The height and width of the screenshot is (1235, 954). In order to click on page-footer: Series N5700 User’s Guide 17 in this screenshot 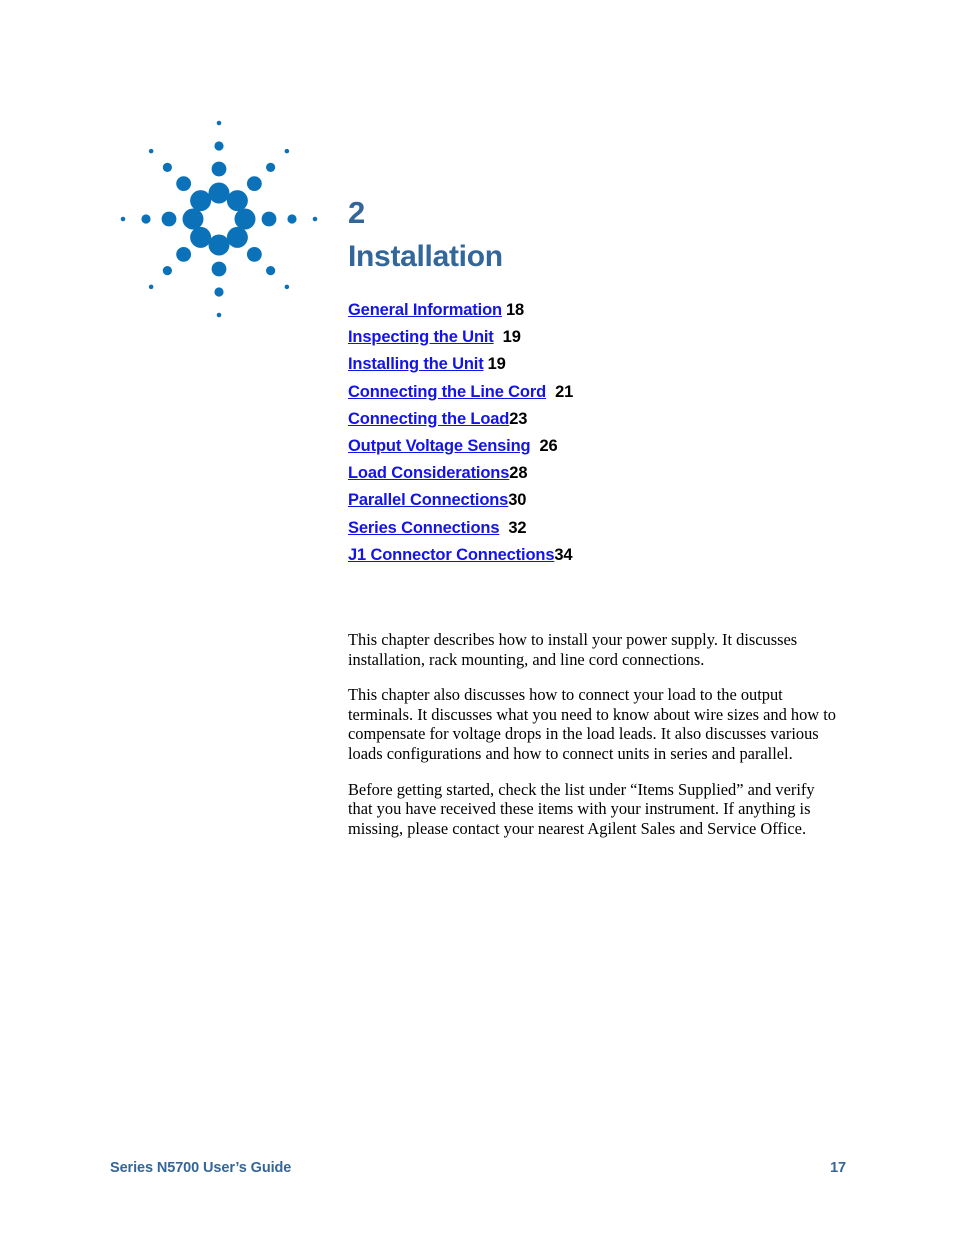, I will do `click(478, 1168)`.